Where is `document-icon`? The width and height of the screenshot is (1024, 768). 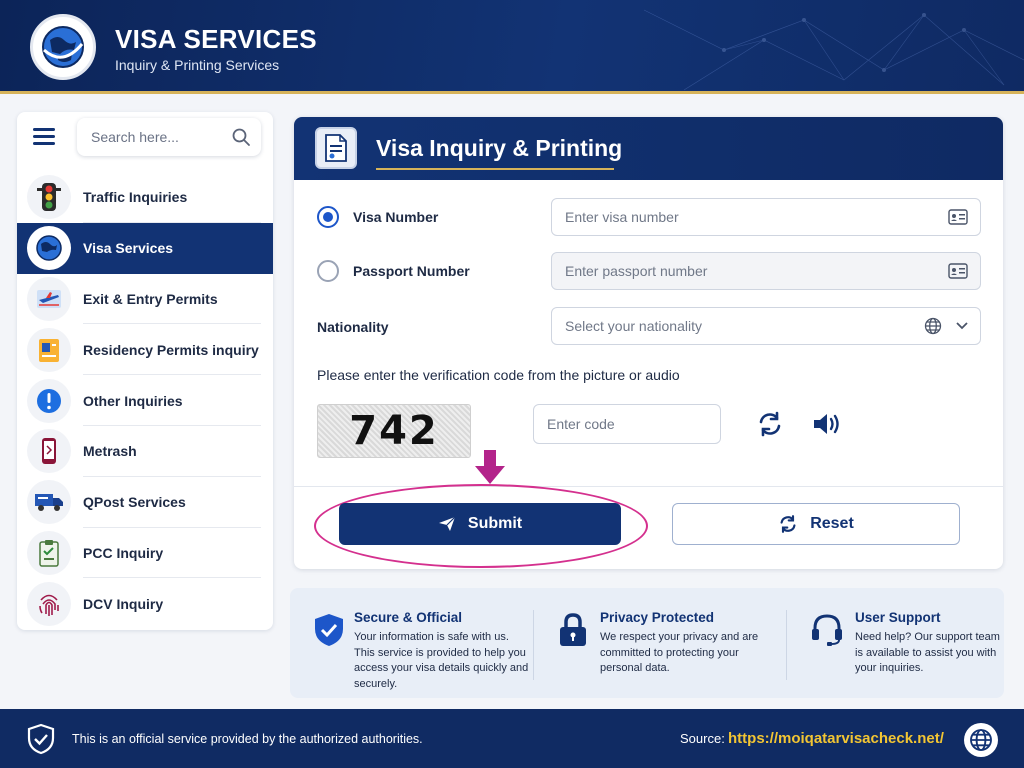
document-icon is located at coordinates (336, 148).